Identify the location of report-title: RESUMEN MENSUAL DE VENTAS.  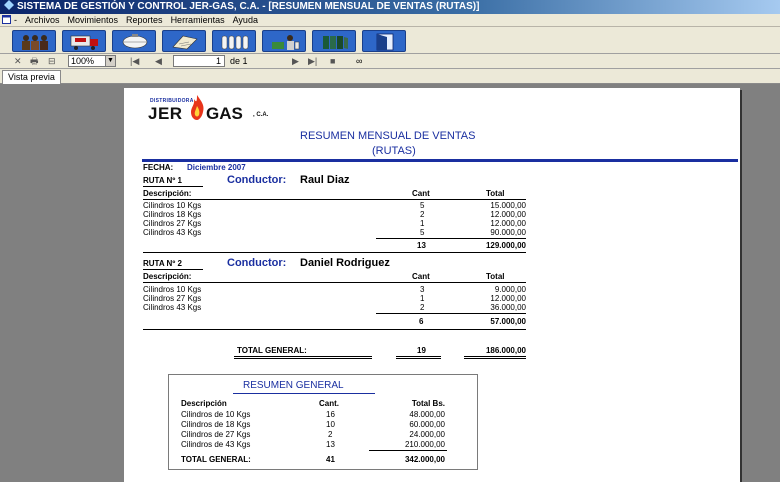
(388, 136).